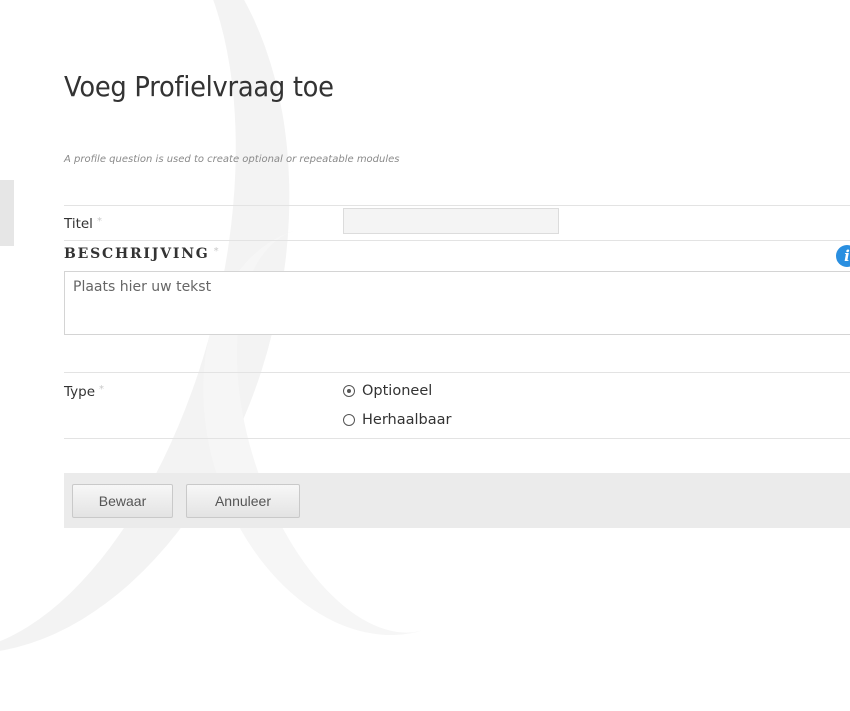  Describe the element at coordinates (349, 420) in the screenshot. I see `radio-unchecked-icon` at that location.